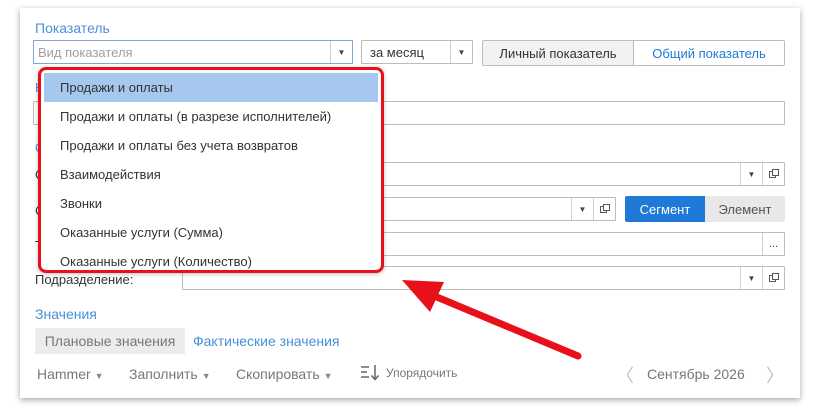 The image size is (818, 418). What do you see at coordinates (492, 320) in the screenshot?
I see `annotation-arrow-icon` at bounding box center [492, 320].